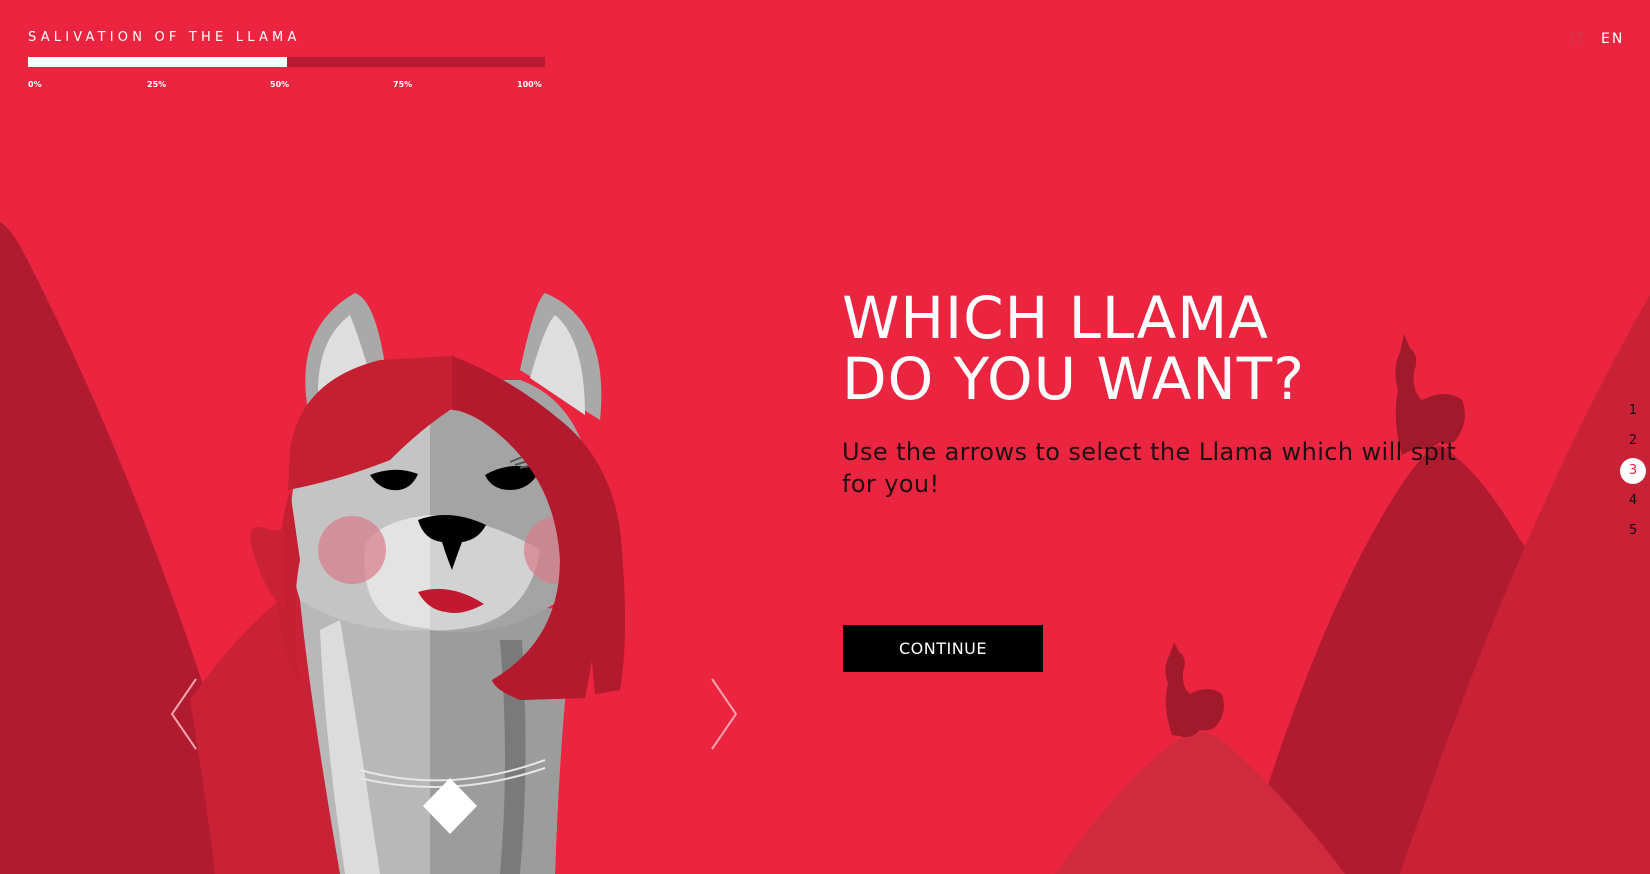 Image resolution: width=1650 pixels, height=874 pixels. Describe the element at coordinates (1633, 411) in the screenshot. I see `step-1: 1` at that location.